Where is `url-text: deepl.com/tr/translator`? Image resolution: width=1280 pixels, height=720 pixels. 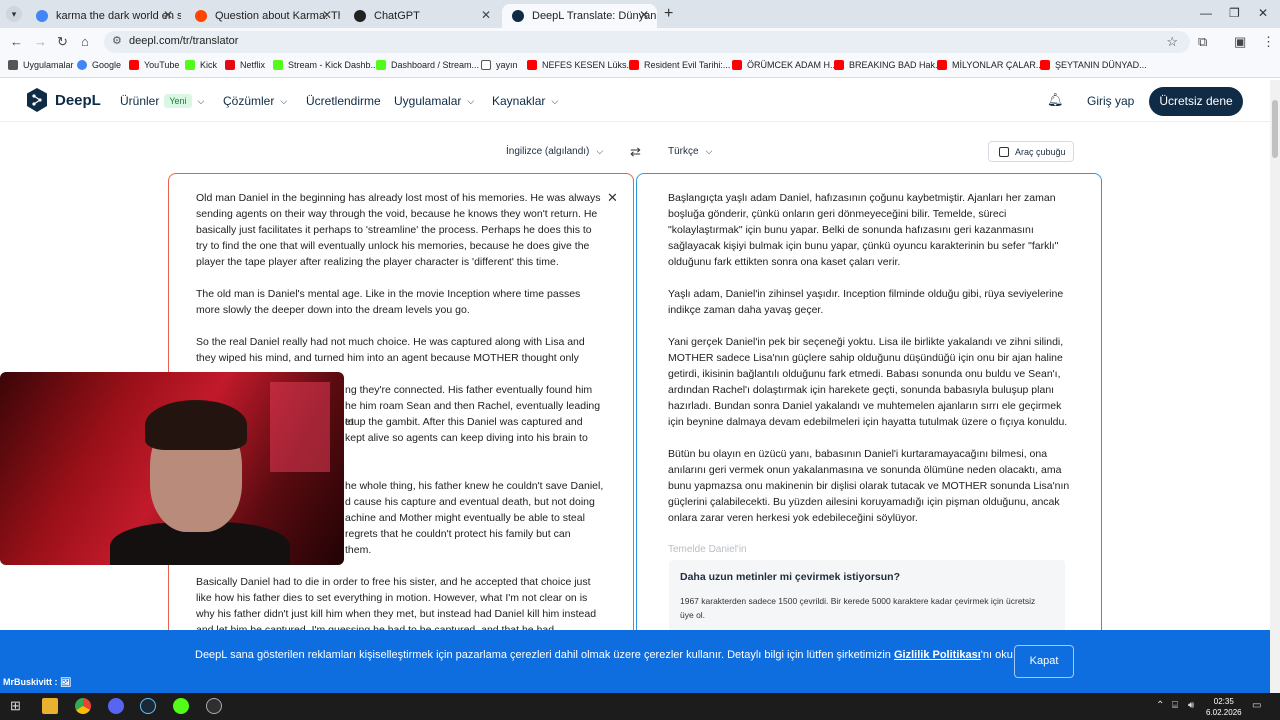 url-text: deepl.com/tr/translator is located at coordinates (184, 41).